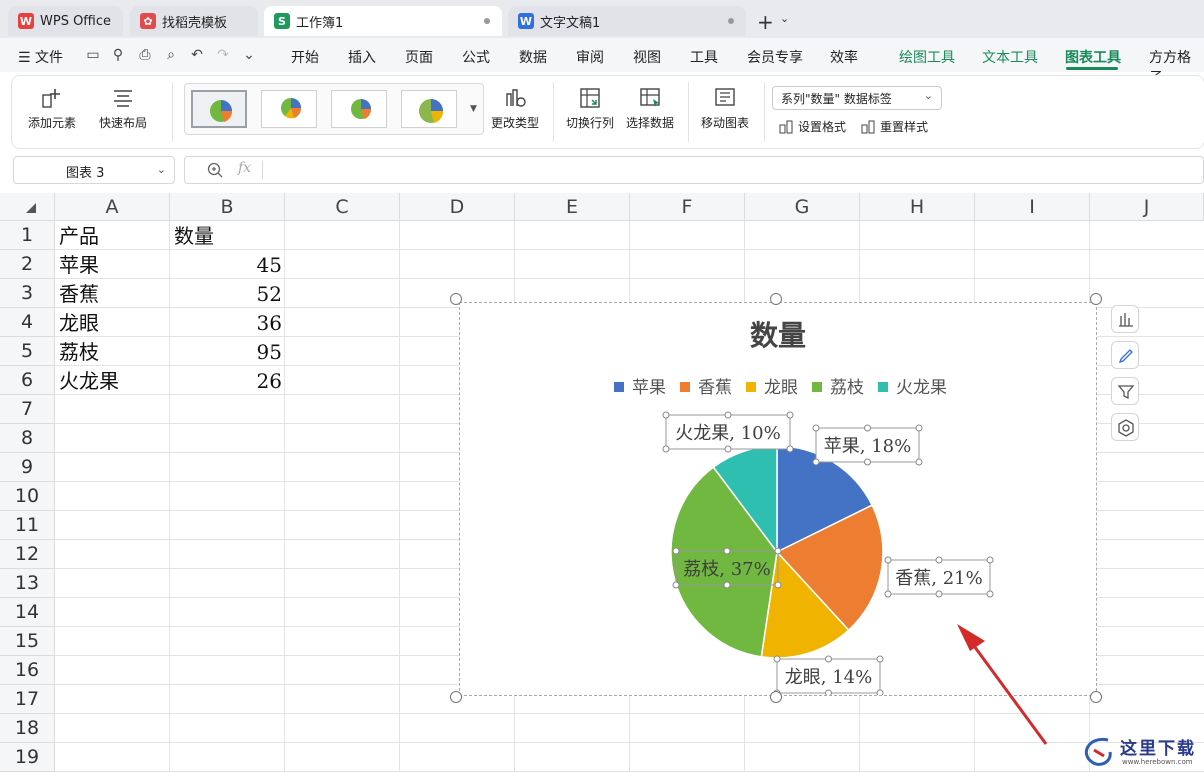 This screenshot has height=772, width=1204. I want to click on data-label: 香蕉, 21%, so click(939, 577).